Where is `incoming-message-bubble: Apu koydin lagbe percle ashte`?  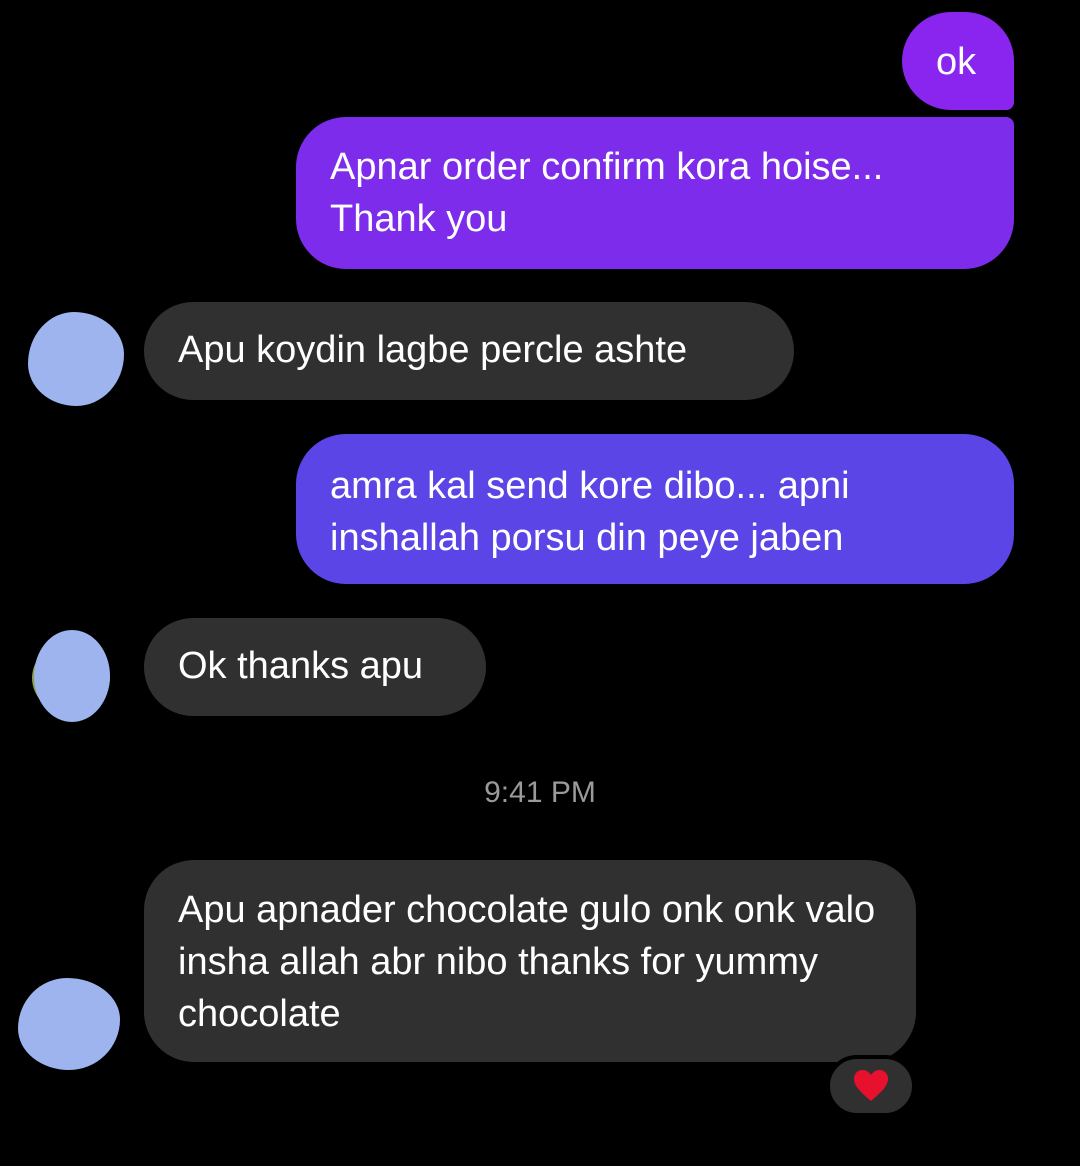
incoming-message-bubble: Apu koydin lagbe percle ashte is located at coordinates (469, 351).